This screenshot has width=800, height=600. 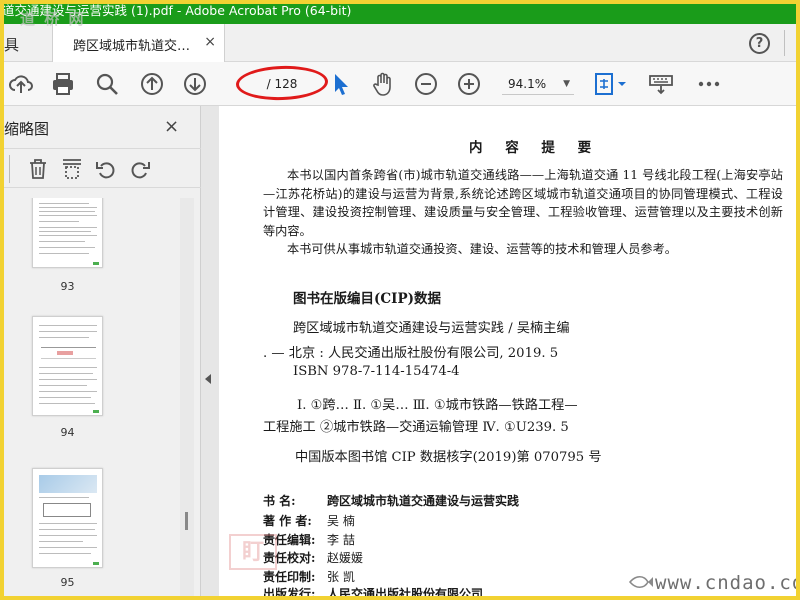 What do you see at coordinates (9, 169) in the screenshot?
I see `toolbar-divider` at bounding box center [9, 169].